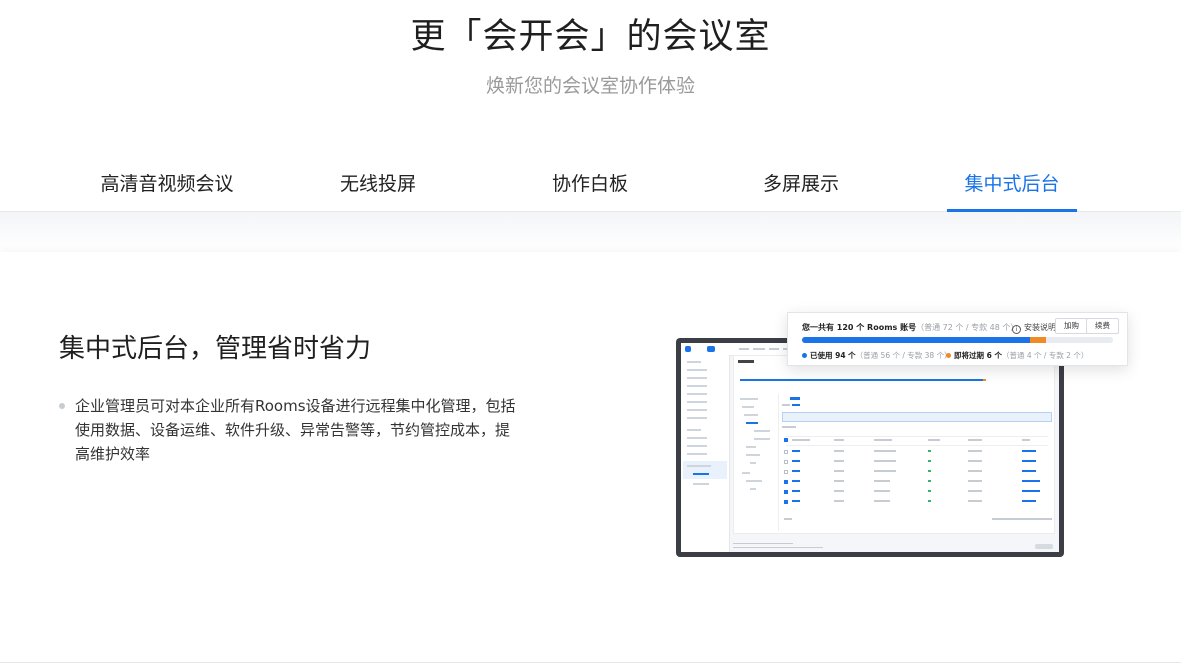 This screenshot has height=663, width=1181. What do you see at coordinates (1044, 546) in the screenshot?
I see `tencent-meeting-brand-icon` at bounding box center [1044, 546].